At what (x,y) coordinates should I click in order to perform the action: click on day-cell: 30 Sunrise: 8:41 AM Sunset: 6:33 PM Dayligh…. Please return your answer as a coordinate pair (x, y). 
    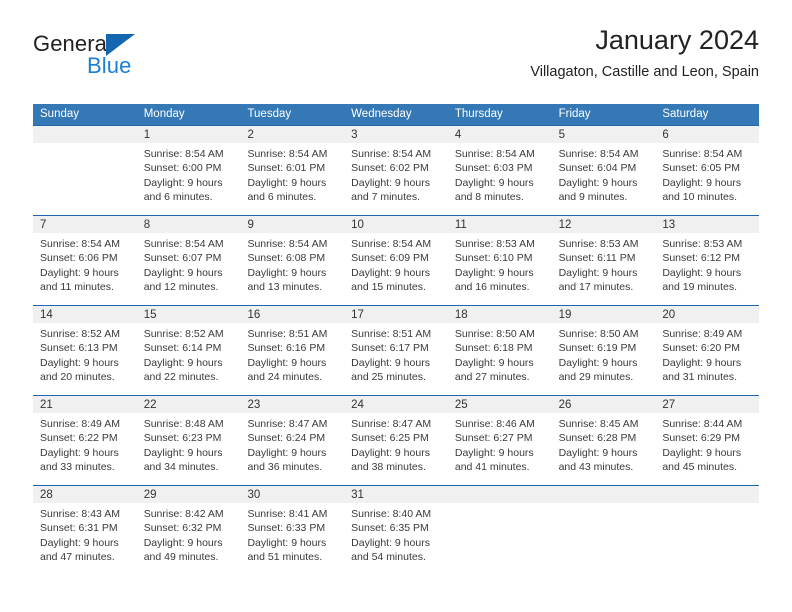
    Looking at the image, I should click on (292, 530).